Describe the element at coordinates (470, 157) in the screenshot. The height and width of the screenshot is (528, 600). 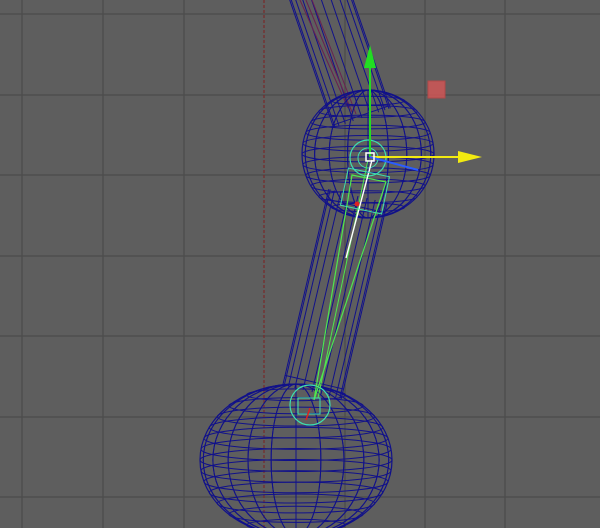
I see `manipulator-x-arrow-icon` at that location.